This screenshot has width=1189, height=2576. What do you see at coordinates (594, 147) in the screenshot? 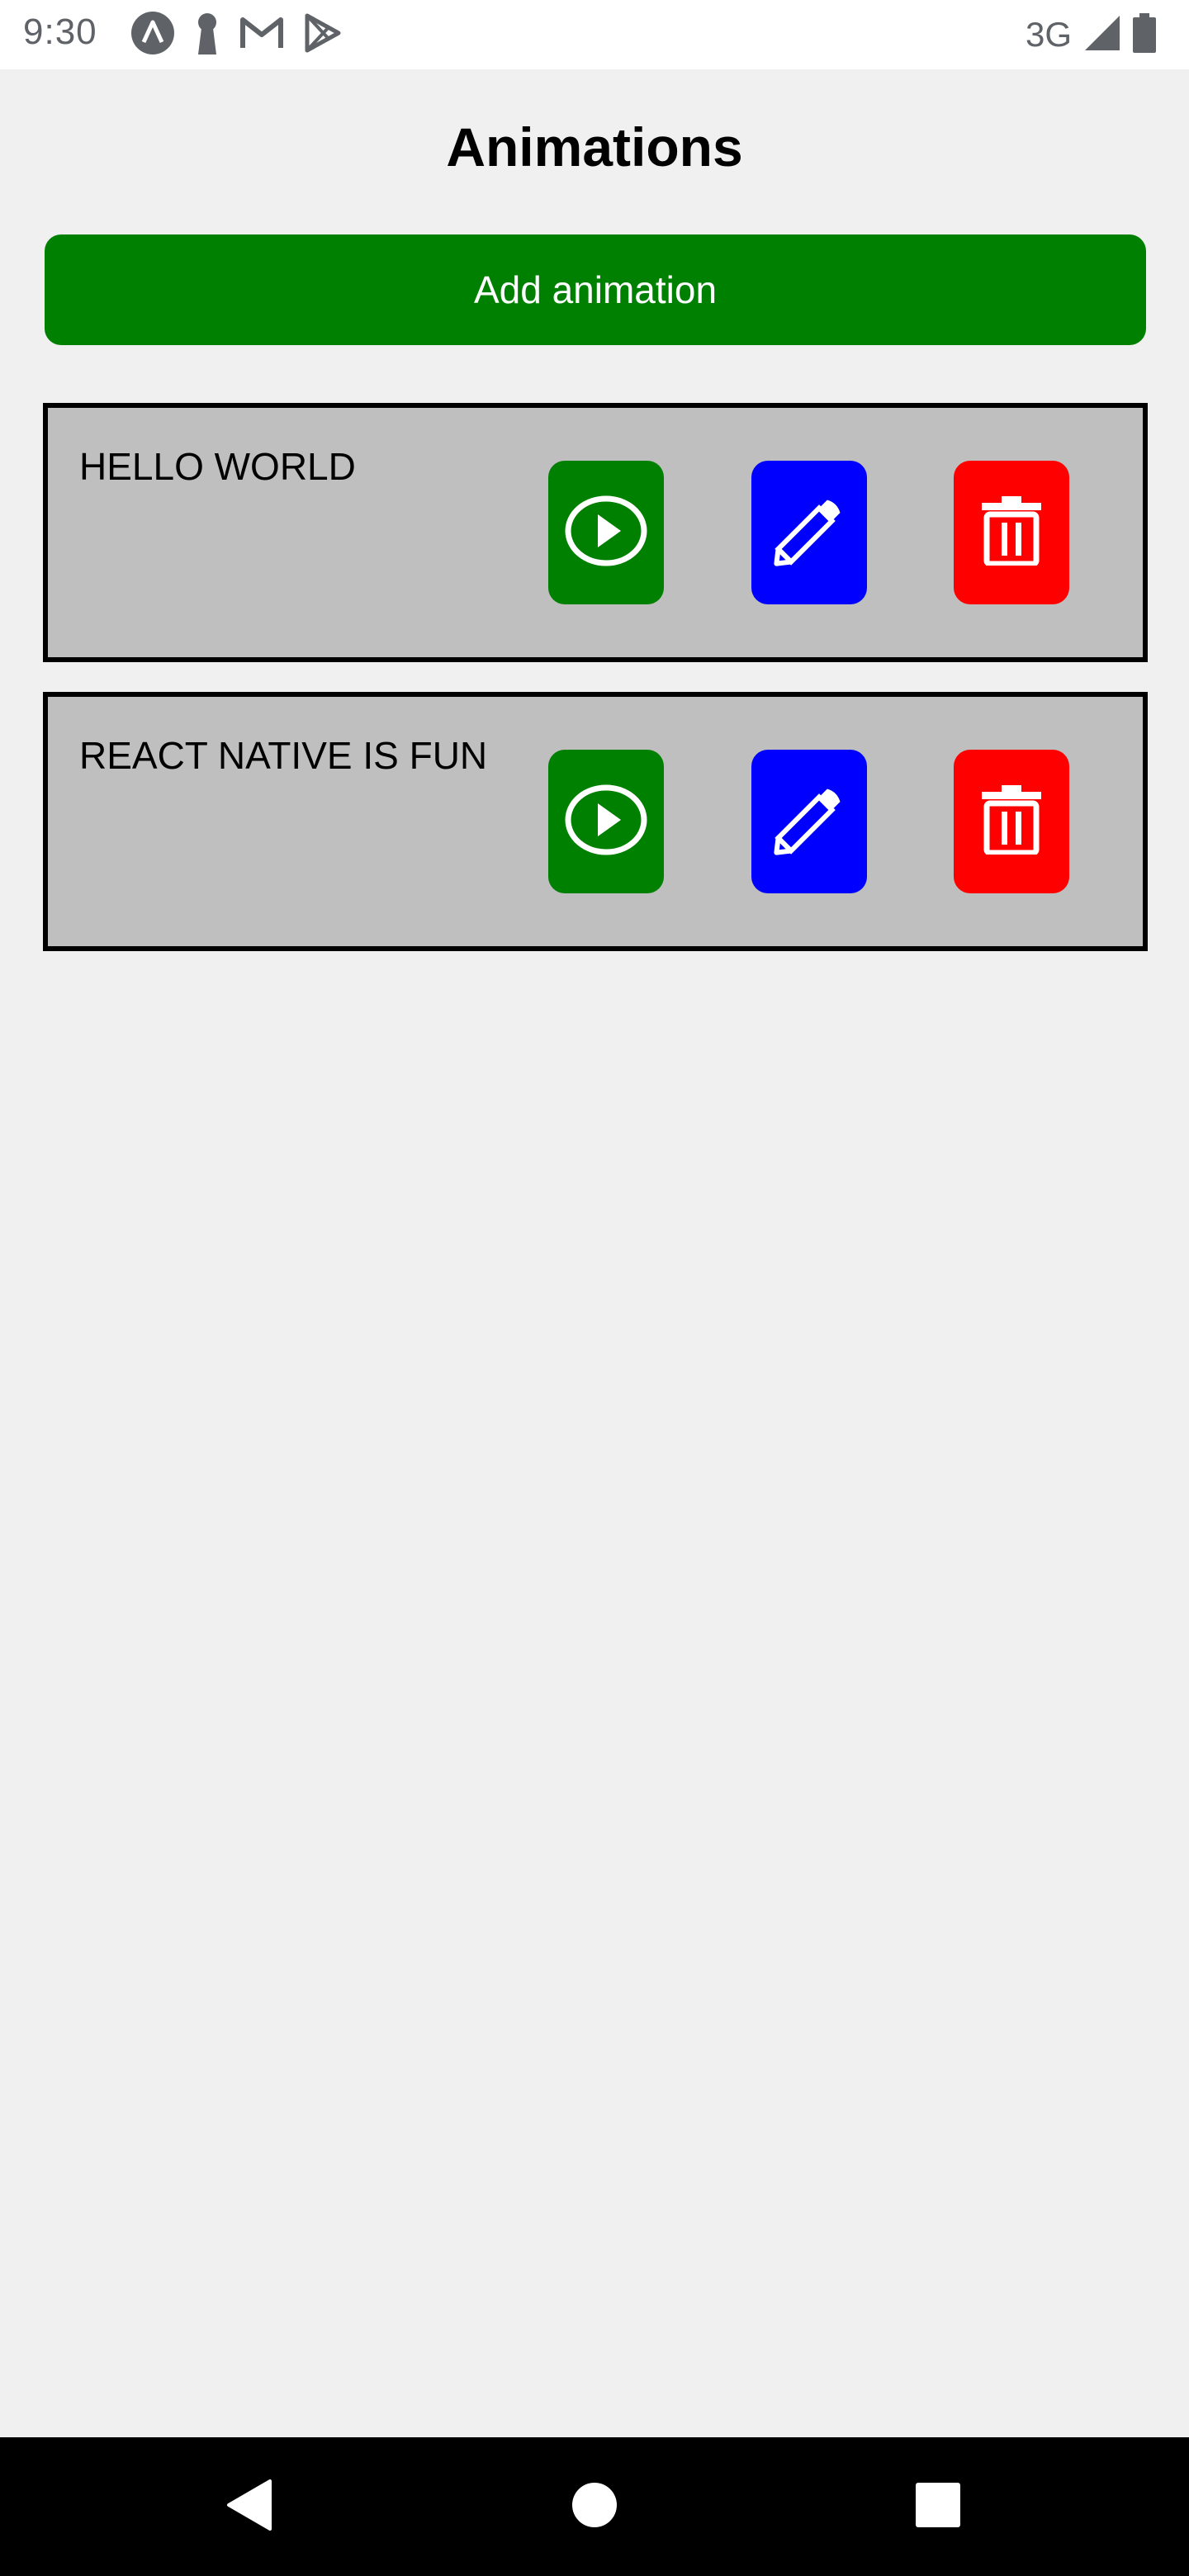
I see `page-title: Animations` at bounding box center [594, 147].